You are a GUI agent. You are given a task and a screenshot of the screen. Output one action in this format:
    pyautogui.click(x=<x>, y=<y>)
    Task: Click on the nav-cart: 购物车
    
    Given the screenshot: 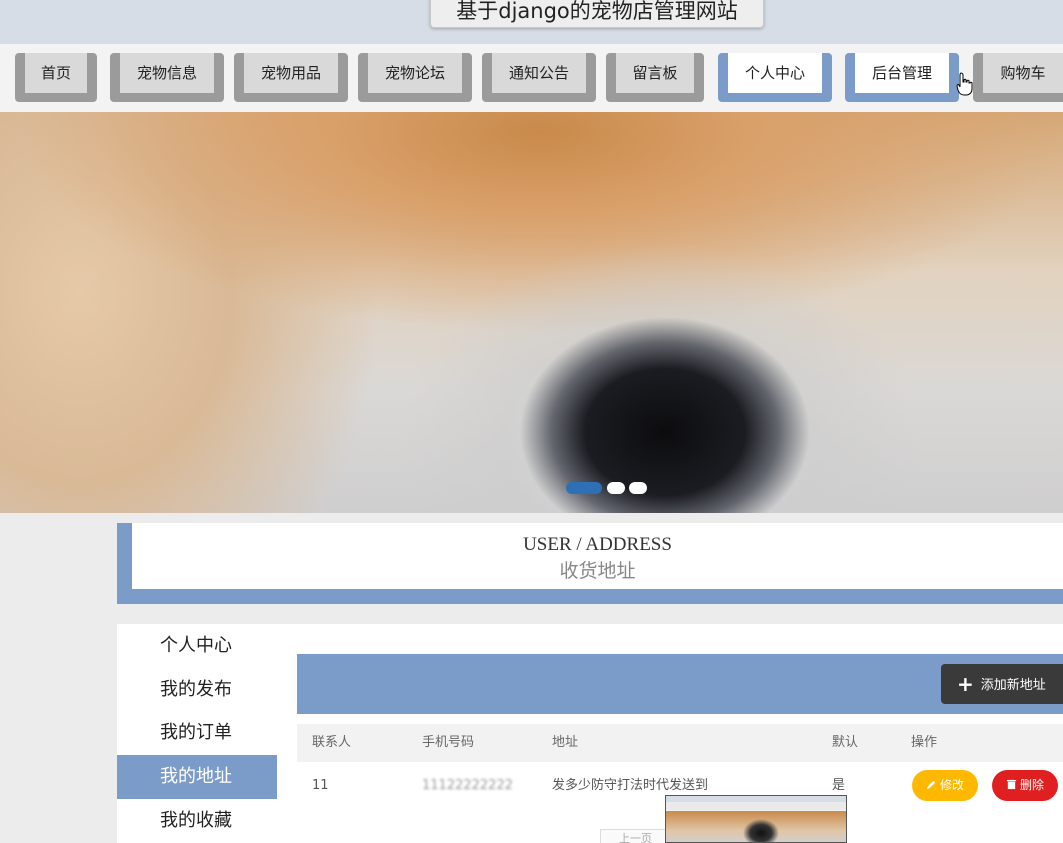 What is the action you would take?
    pyautogui.click(x=1018, y=77)
    